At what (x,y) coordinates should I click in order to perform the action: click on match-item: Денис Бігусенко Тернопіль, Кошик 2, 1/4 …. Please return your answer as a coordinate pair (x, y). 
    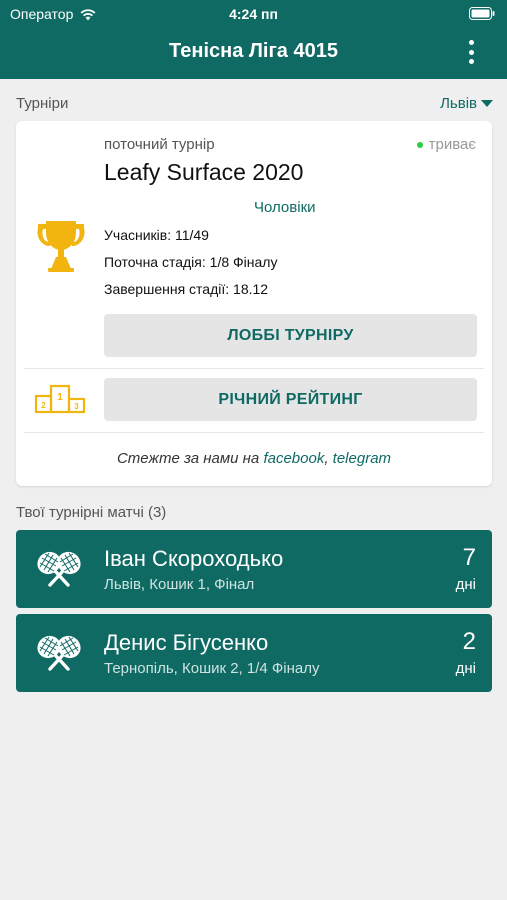
    Looking at the image, I should click on (254, 653).